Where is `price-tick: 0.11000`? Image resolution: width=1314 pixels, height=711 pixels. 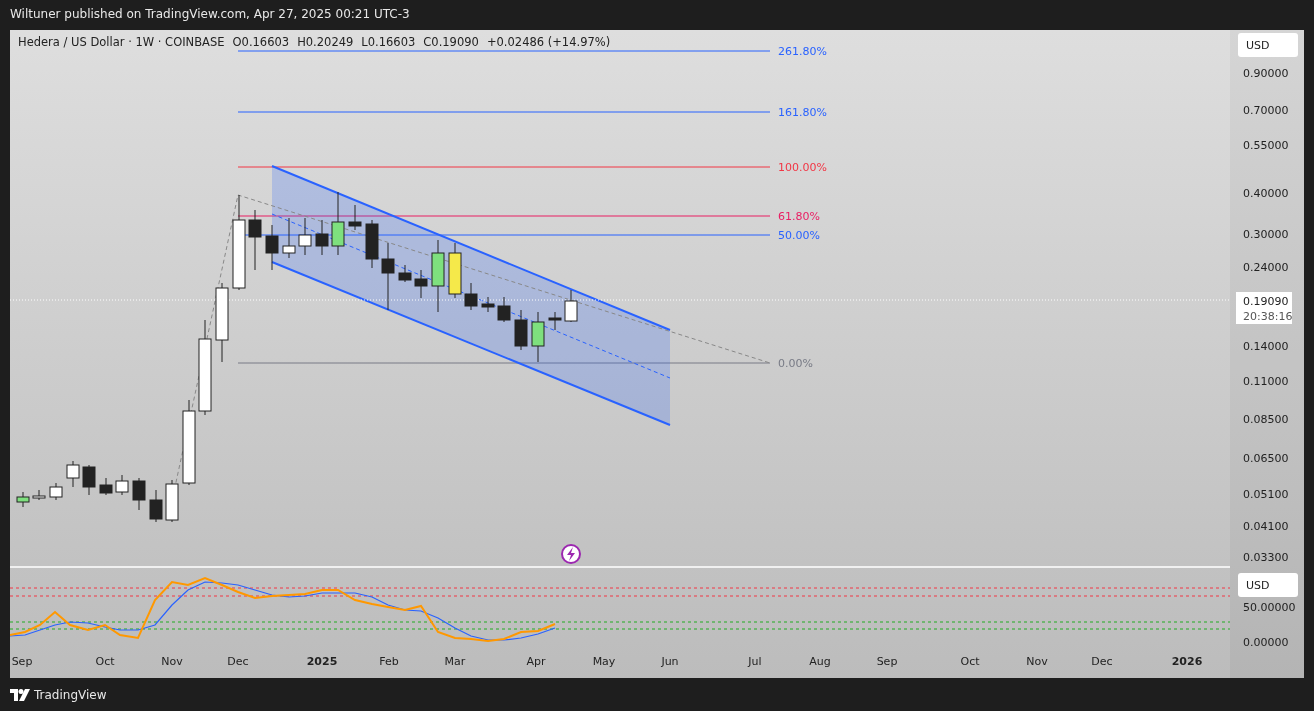 price-tick: 0.11000 is located at coordinates (1266, 381).